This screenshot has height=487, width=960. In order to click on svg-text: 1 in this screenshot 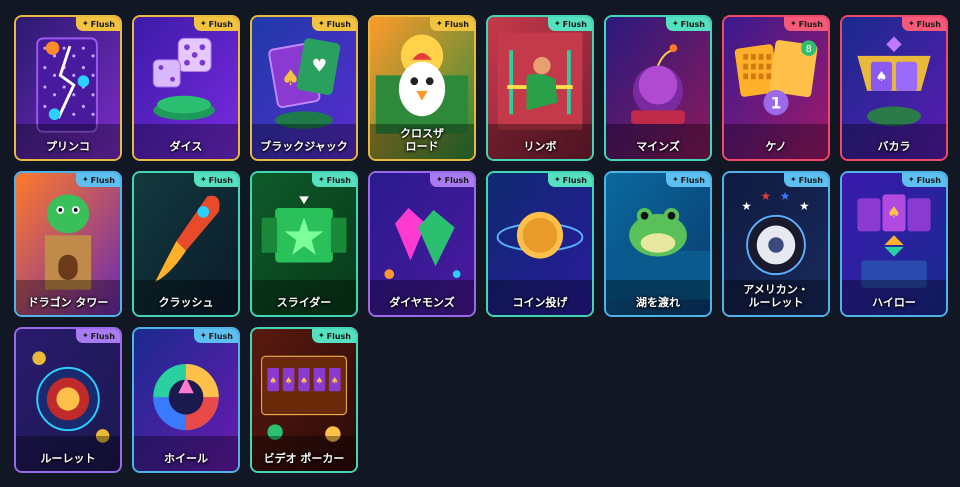, I will do `click(776, 103)`.